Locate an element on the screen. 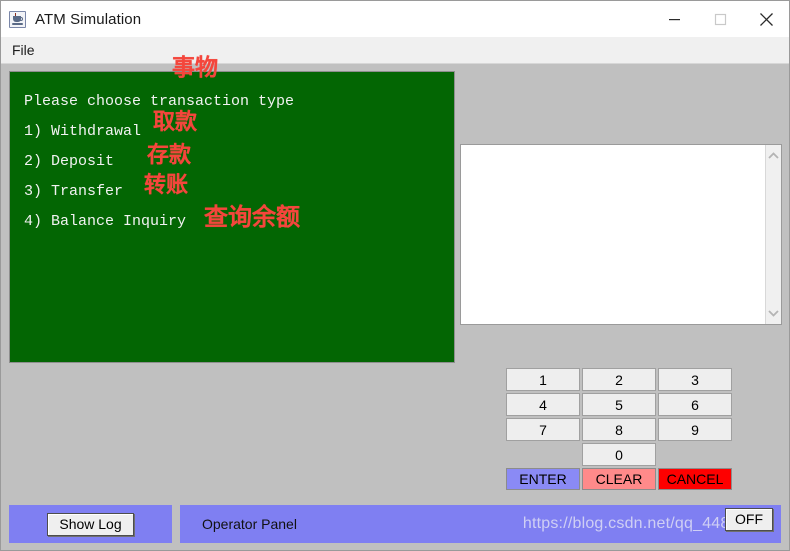 The height and width of the screenshot is (551, 790). annotation-transfer: 转账 is located at coordinates (166, 185).